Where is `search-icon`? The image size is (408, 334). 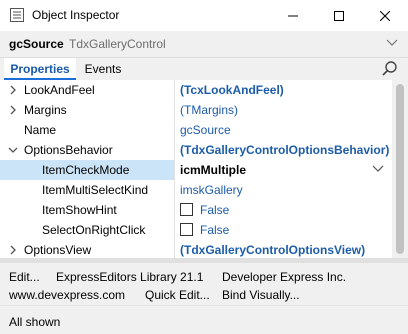 search-icon is located at coordinates (390, 69).